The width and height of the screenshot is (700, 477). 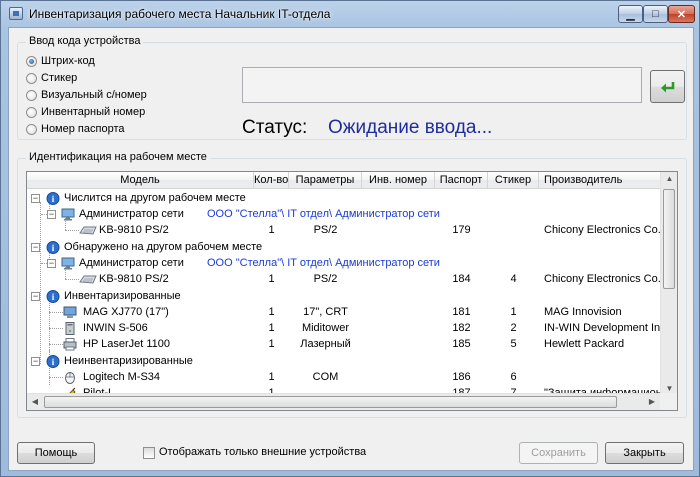 I want to click on external-only-label: Отображать только внешние устройства, so click(x=263, y=452).